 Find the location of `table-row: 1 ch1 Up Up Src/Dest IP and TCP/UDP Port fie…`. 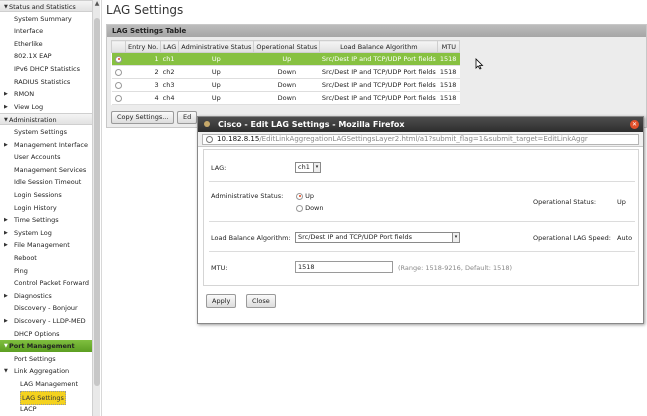

table-row: 1 ch1 Up Up Src/Dest IP and TCP/UDP Port fie… is located at coordinates (285, 59).